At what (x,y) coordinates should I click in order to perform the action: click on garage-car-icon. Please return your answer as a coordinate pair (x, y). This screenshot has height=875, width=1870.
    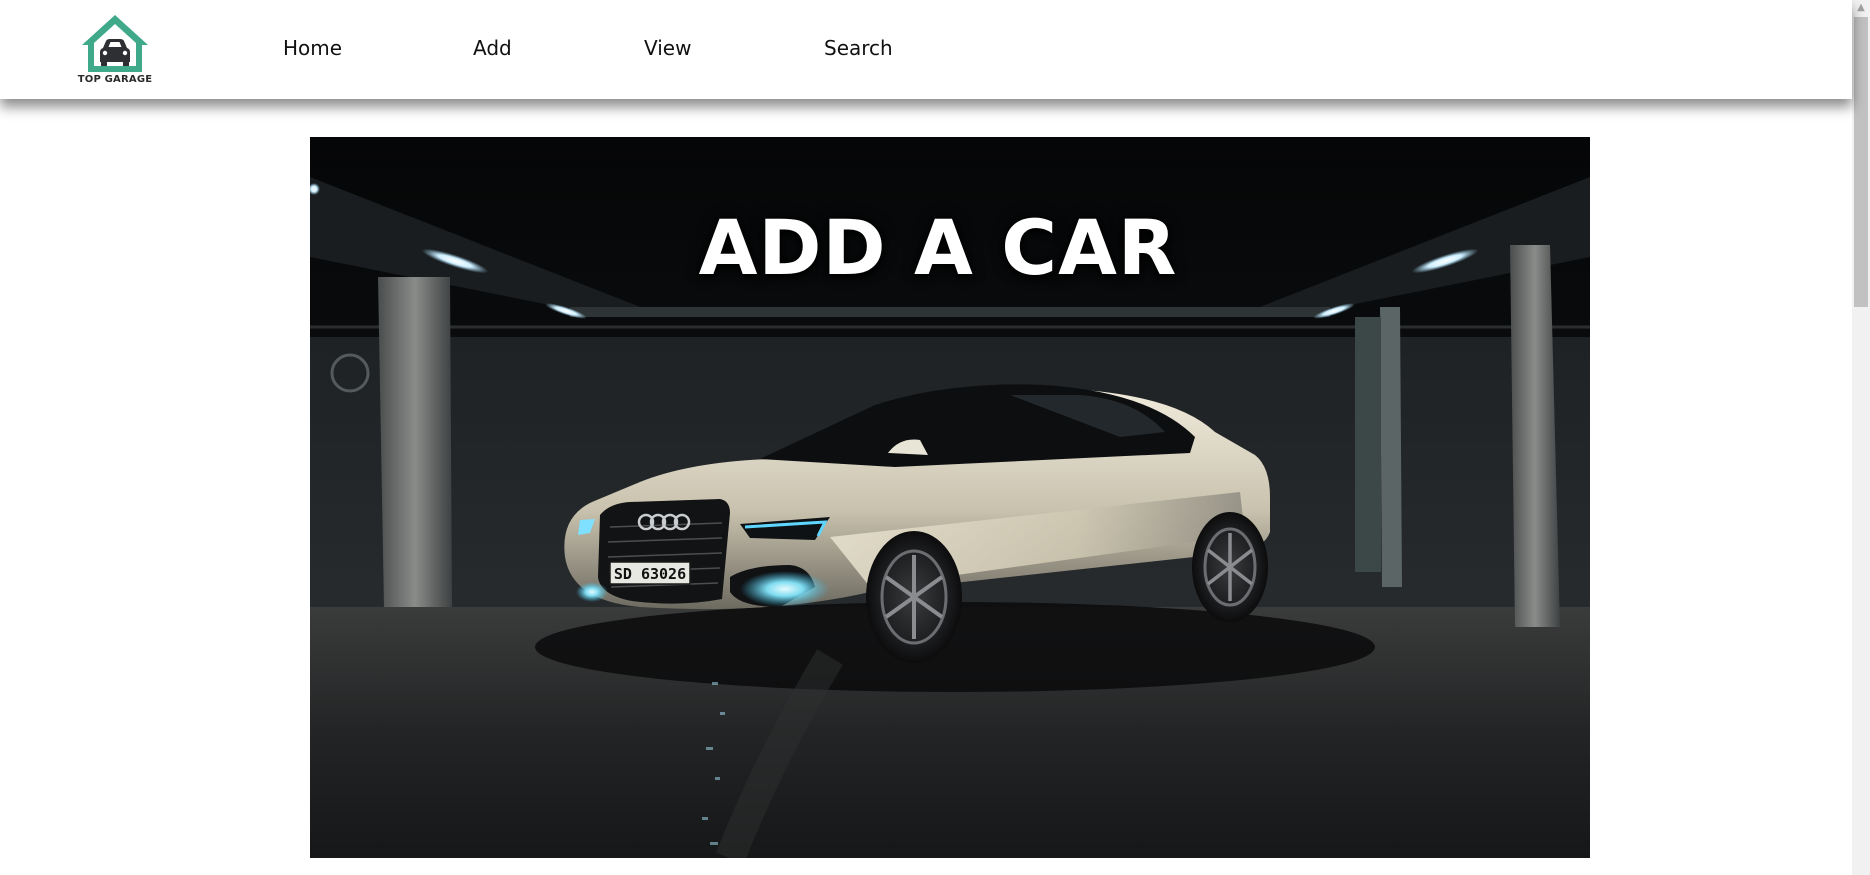
    Looking at the image, I should click on (115, 43).